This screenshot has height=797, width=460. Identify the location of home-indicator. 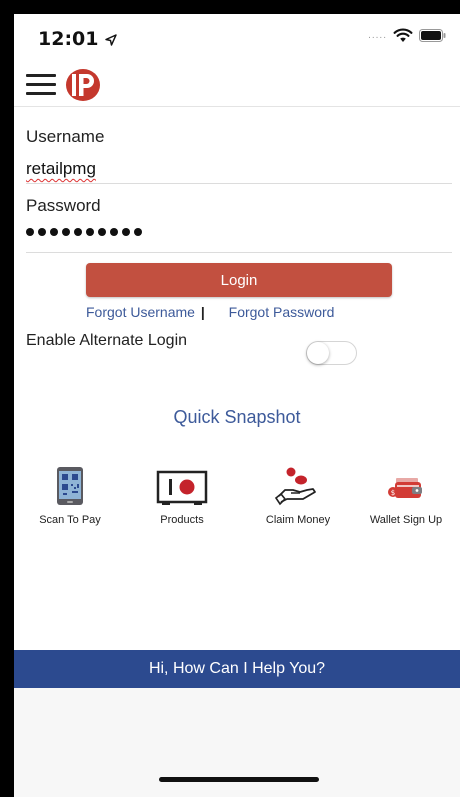
(239, 779).